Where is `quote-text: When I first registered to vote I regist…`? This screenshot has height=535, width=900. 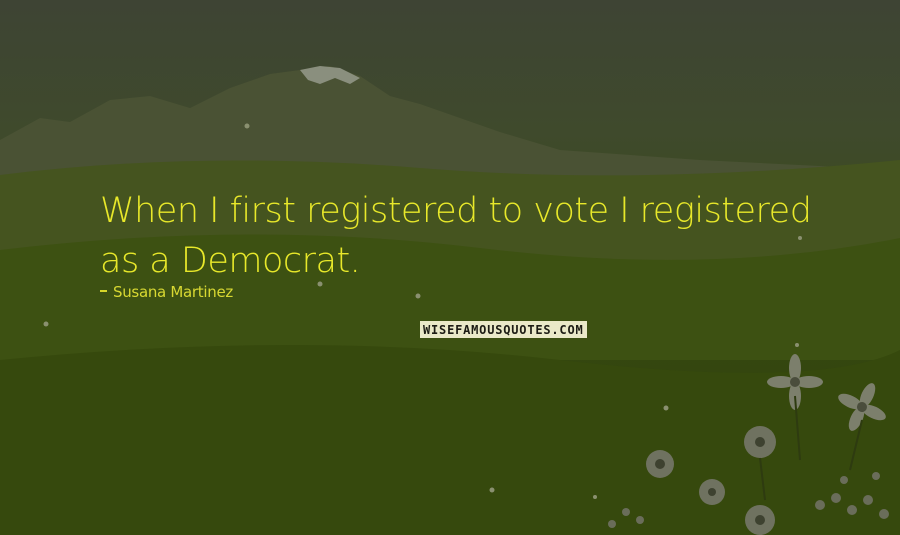 quote-text: When I first registered to vote I regist… is located at coordinates (456, 236).